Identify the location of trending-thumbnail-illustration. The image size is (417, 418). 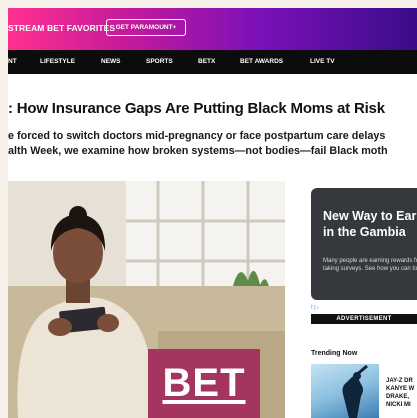
(355, 391).